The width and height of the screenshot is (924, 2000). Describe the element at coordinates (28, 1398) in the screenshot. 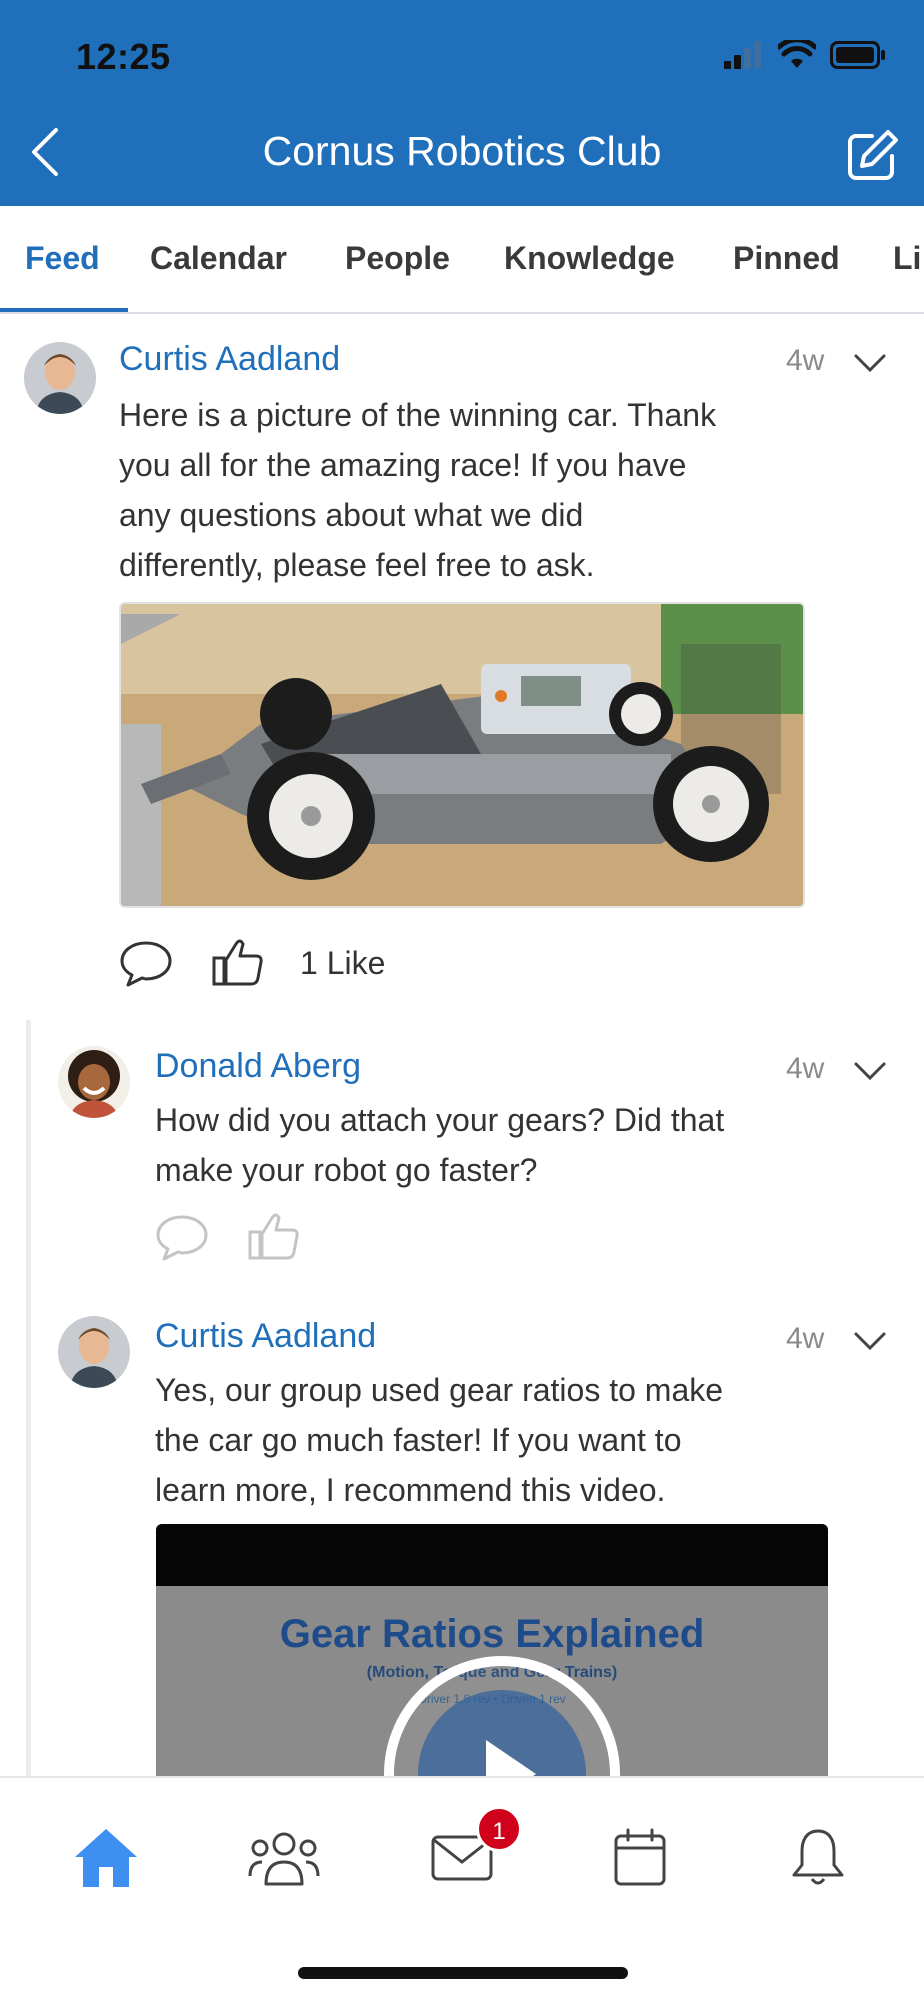

I see `thread-line` at that location.